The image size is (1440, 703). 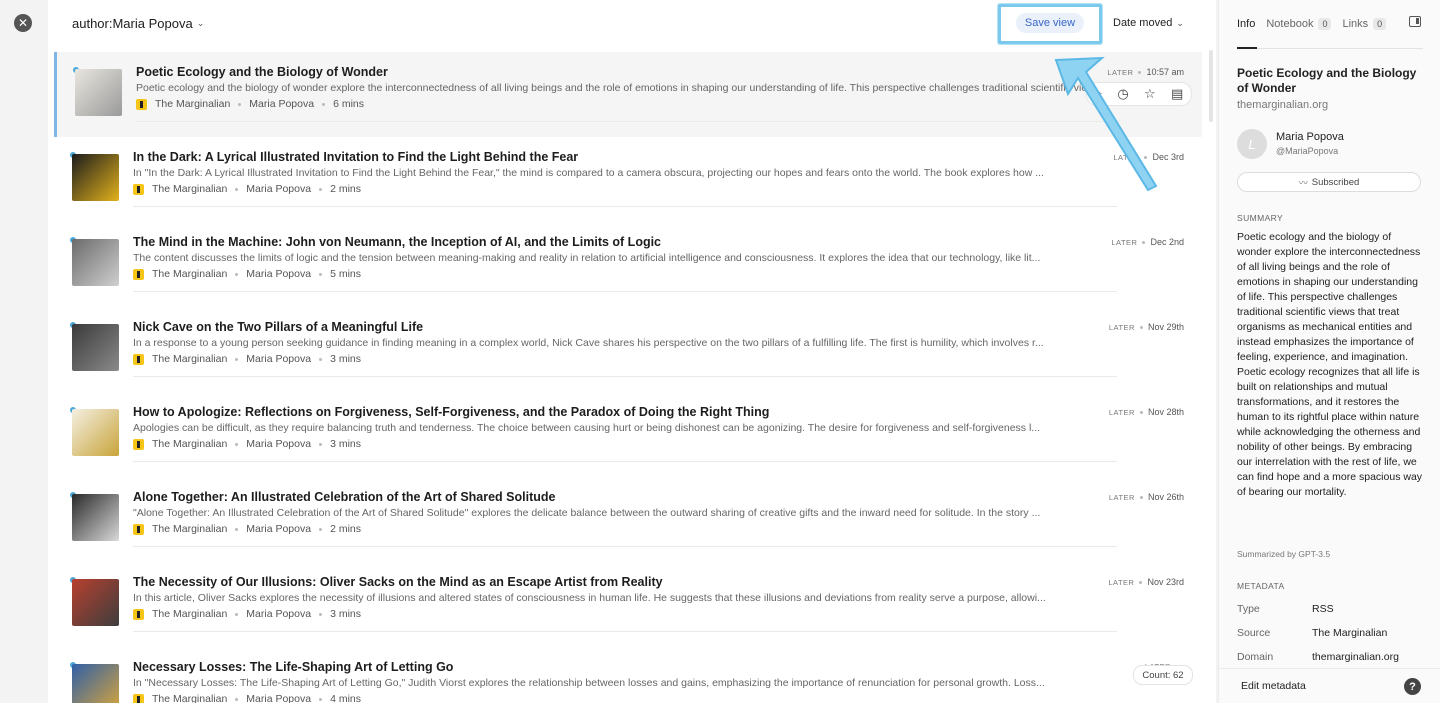 I want to click on article-date: Nov 23rd, so click(x=1165, y=582).